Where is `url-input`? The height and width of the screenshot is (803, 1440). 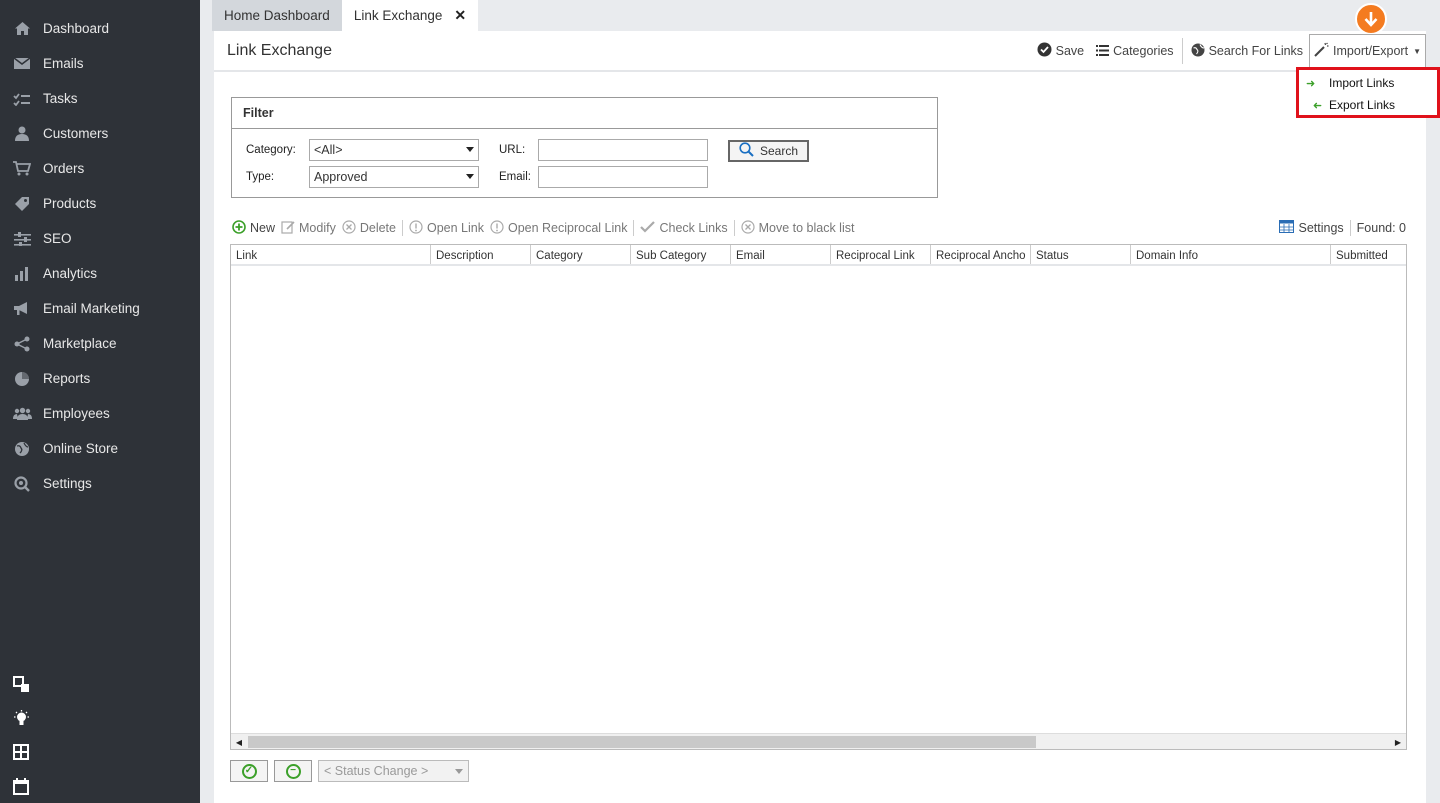
url-input is located at coordinates (623, 150).